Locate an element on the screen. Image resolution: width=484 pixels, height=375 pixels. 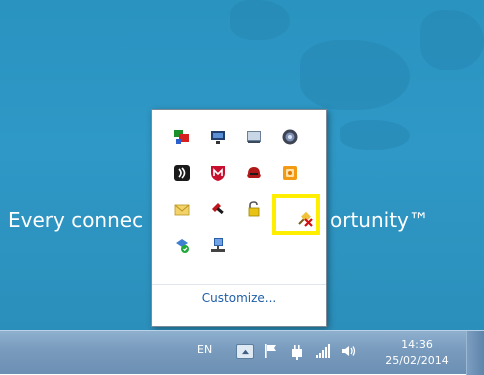
signal-bars-icon is located at coordinates (323, 351).